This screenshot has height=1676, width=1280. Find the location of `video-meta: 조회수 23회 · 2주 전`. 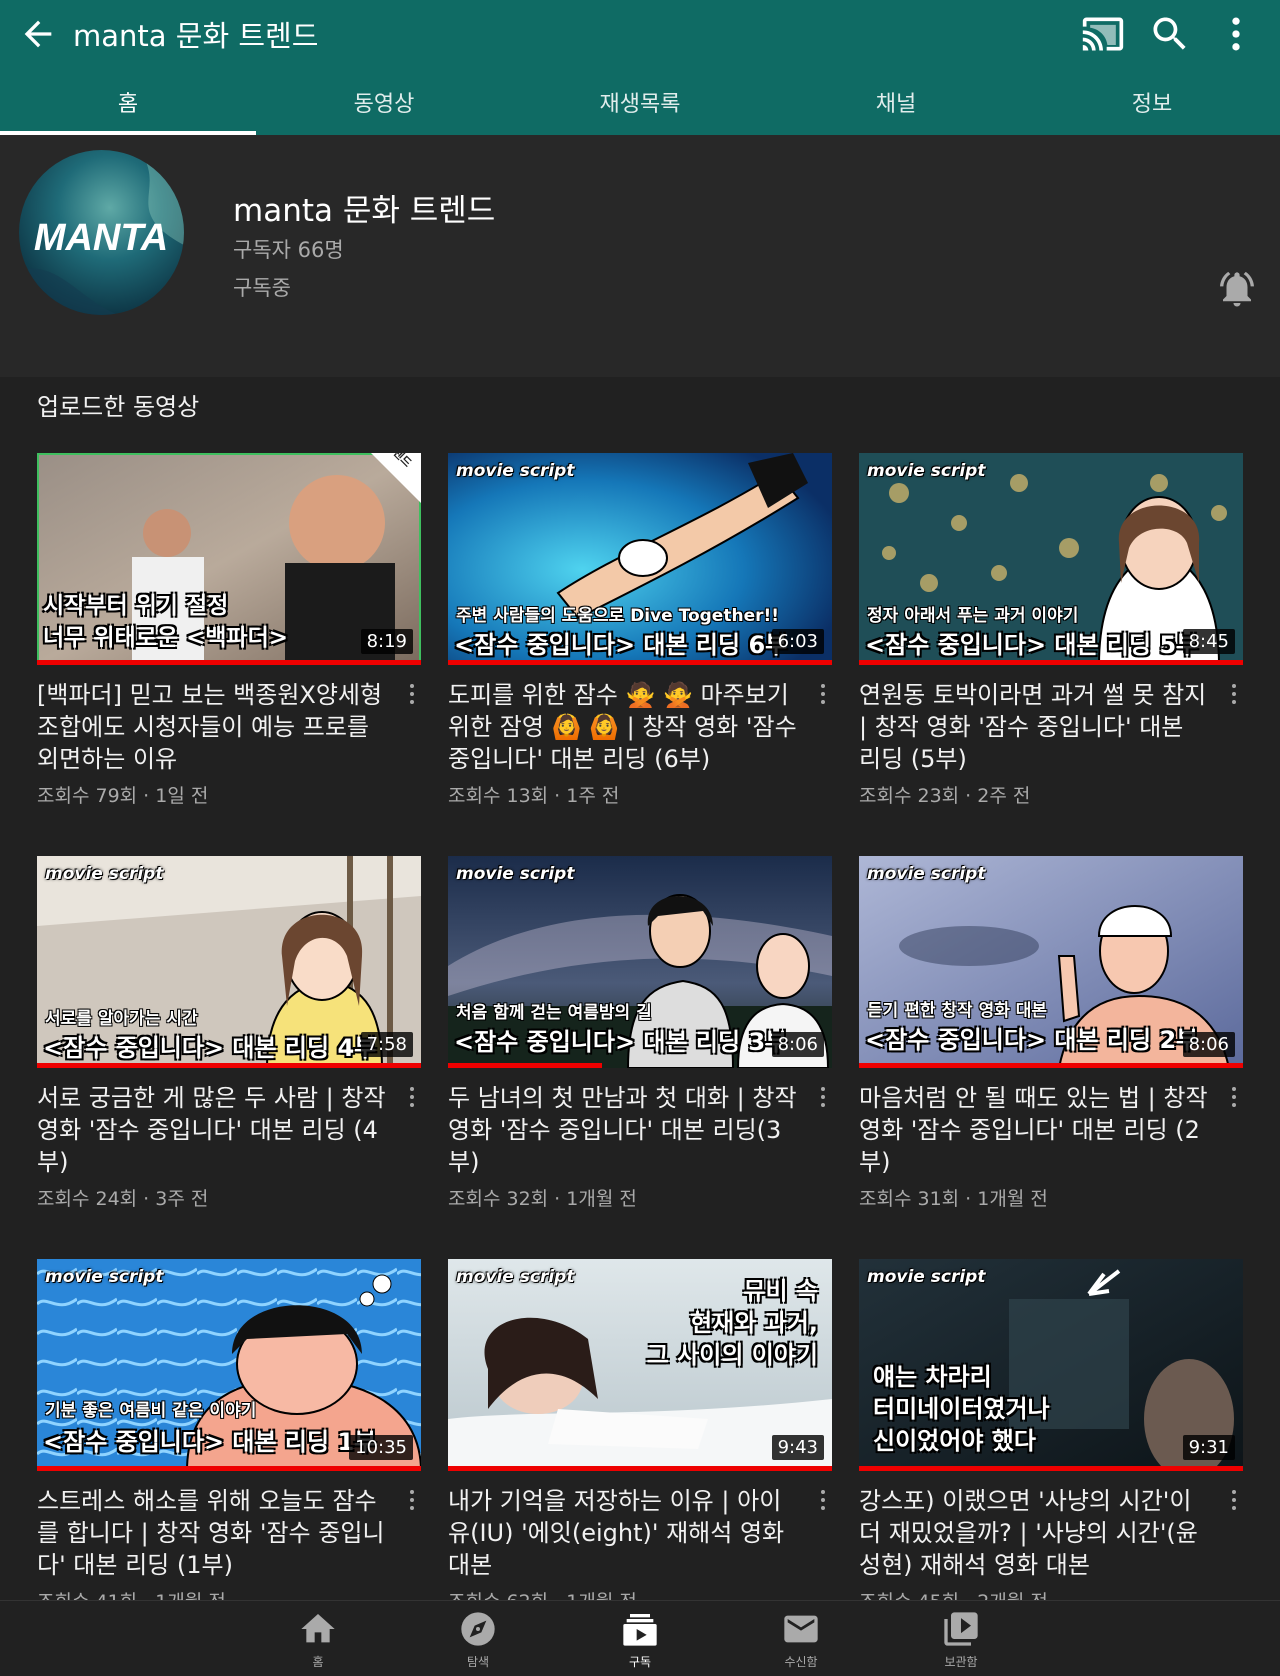

video-meta: 조회수 23회 · 2주 전 is located at coordinates (945, 796).